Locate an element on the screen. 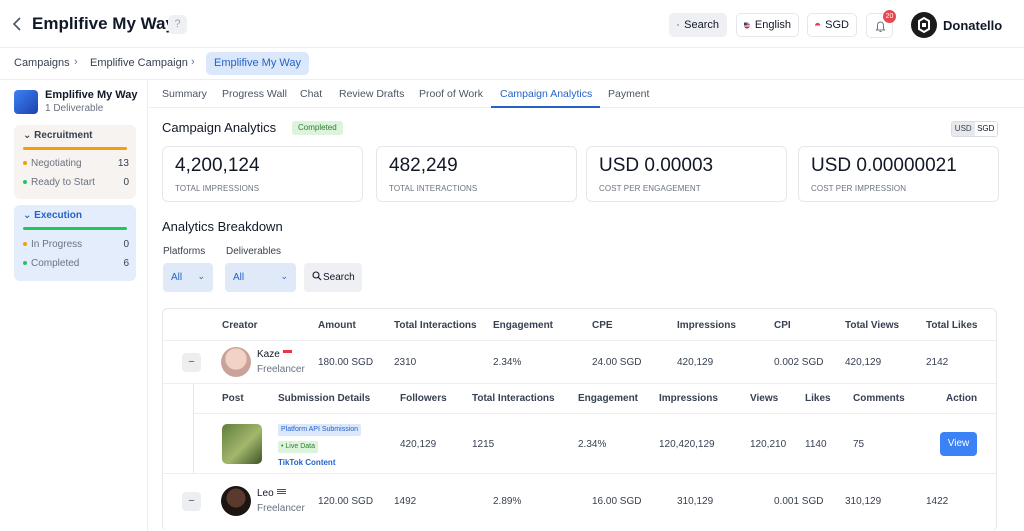 The height and width of the screenshot is (531, 1024). currency-toggle-sgd: SGD is located at coordinates (985, 129).